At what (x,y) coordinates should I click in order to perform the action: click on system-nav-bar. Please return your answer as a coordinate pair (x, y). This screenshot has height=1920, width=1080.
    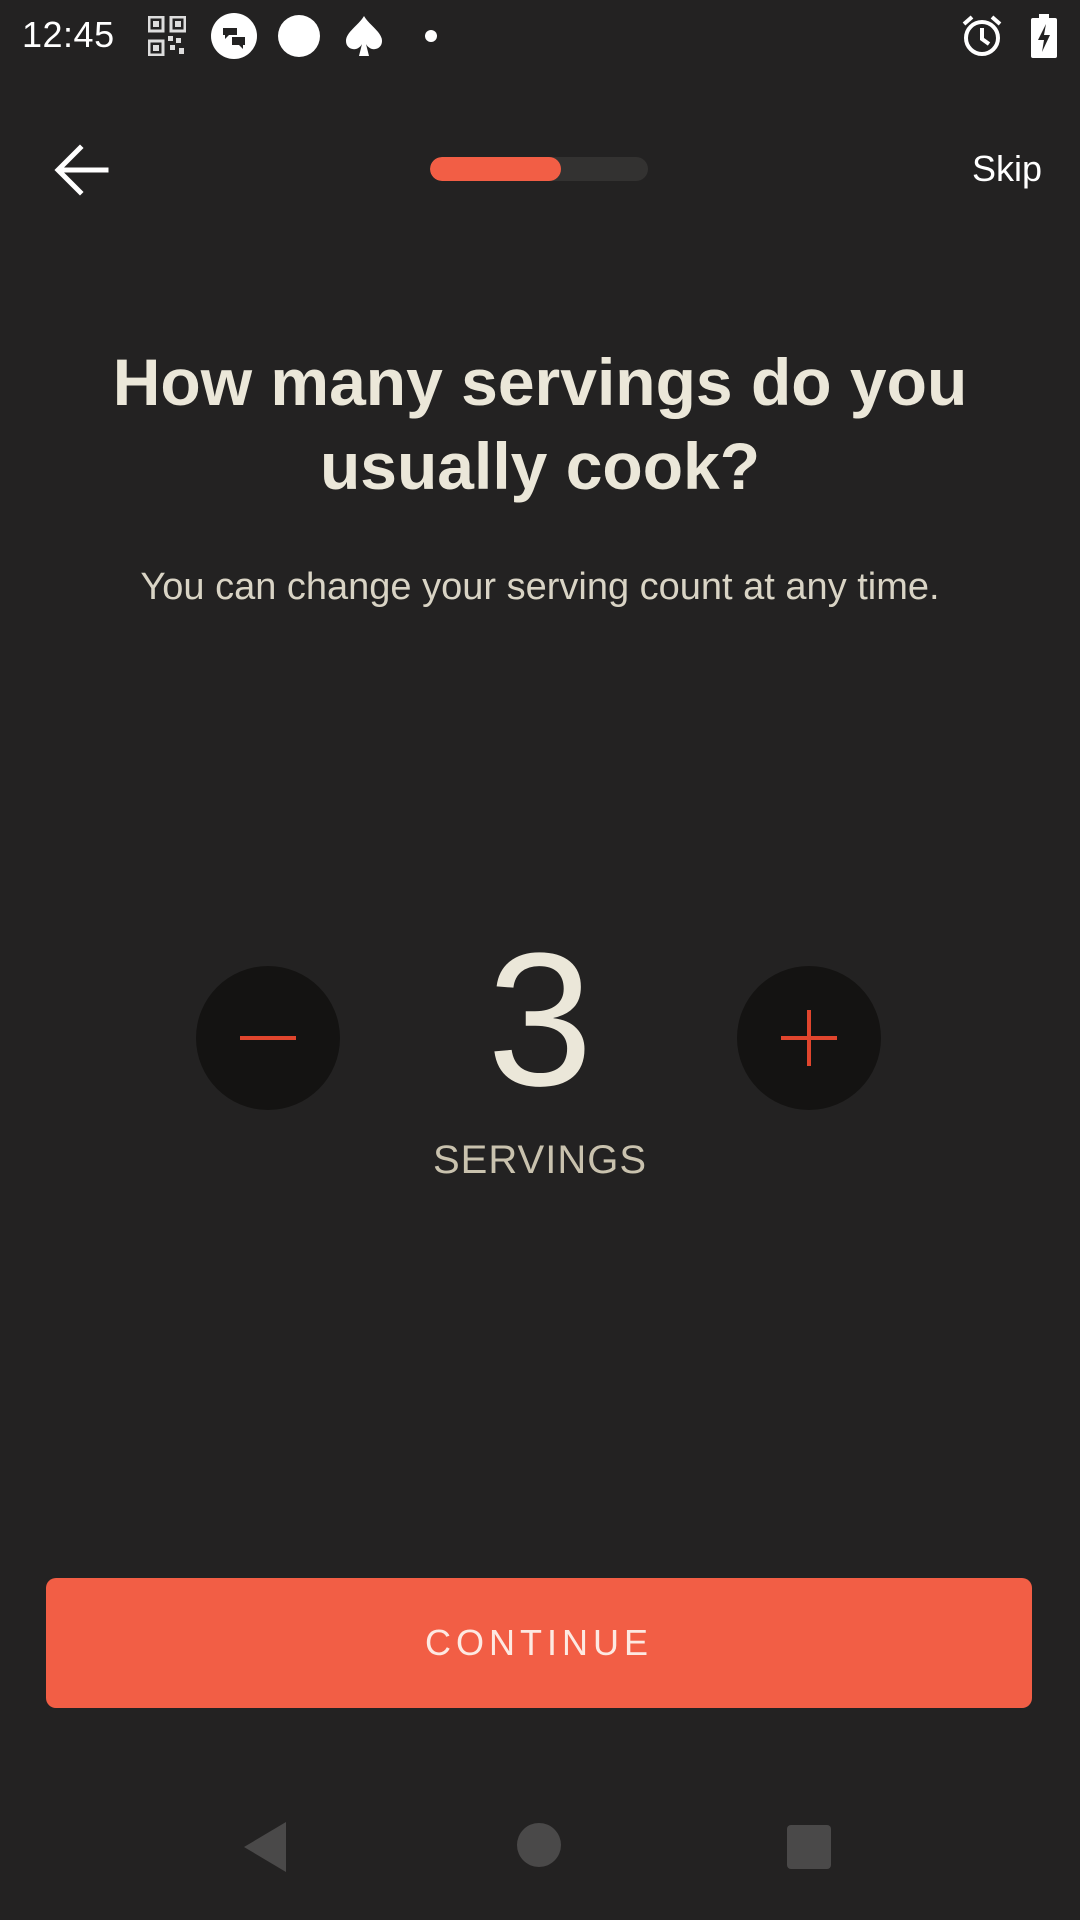
    Looking at the image, I should click on (540, 1860).